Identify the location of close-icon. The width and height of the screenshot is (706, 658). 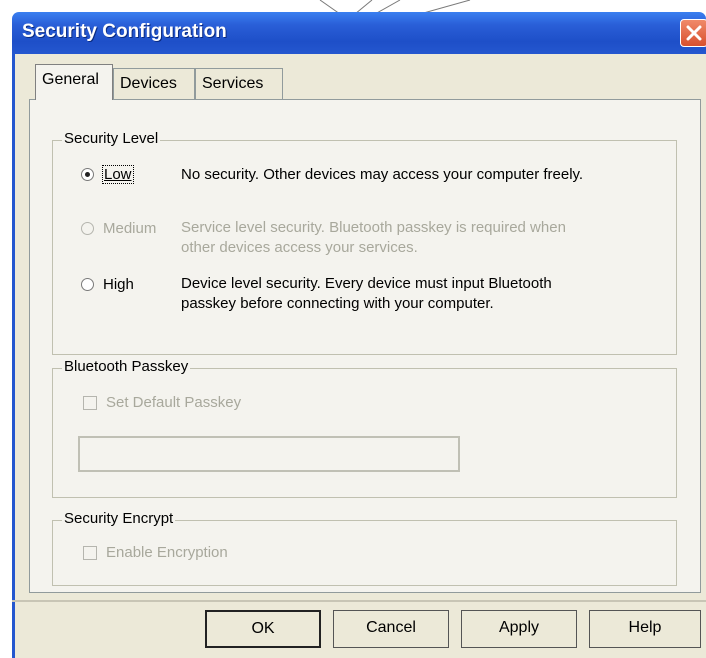
(694, 33).